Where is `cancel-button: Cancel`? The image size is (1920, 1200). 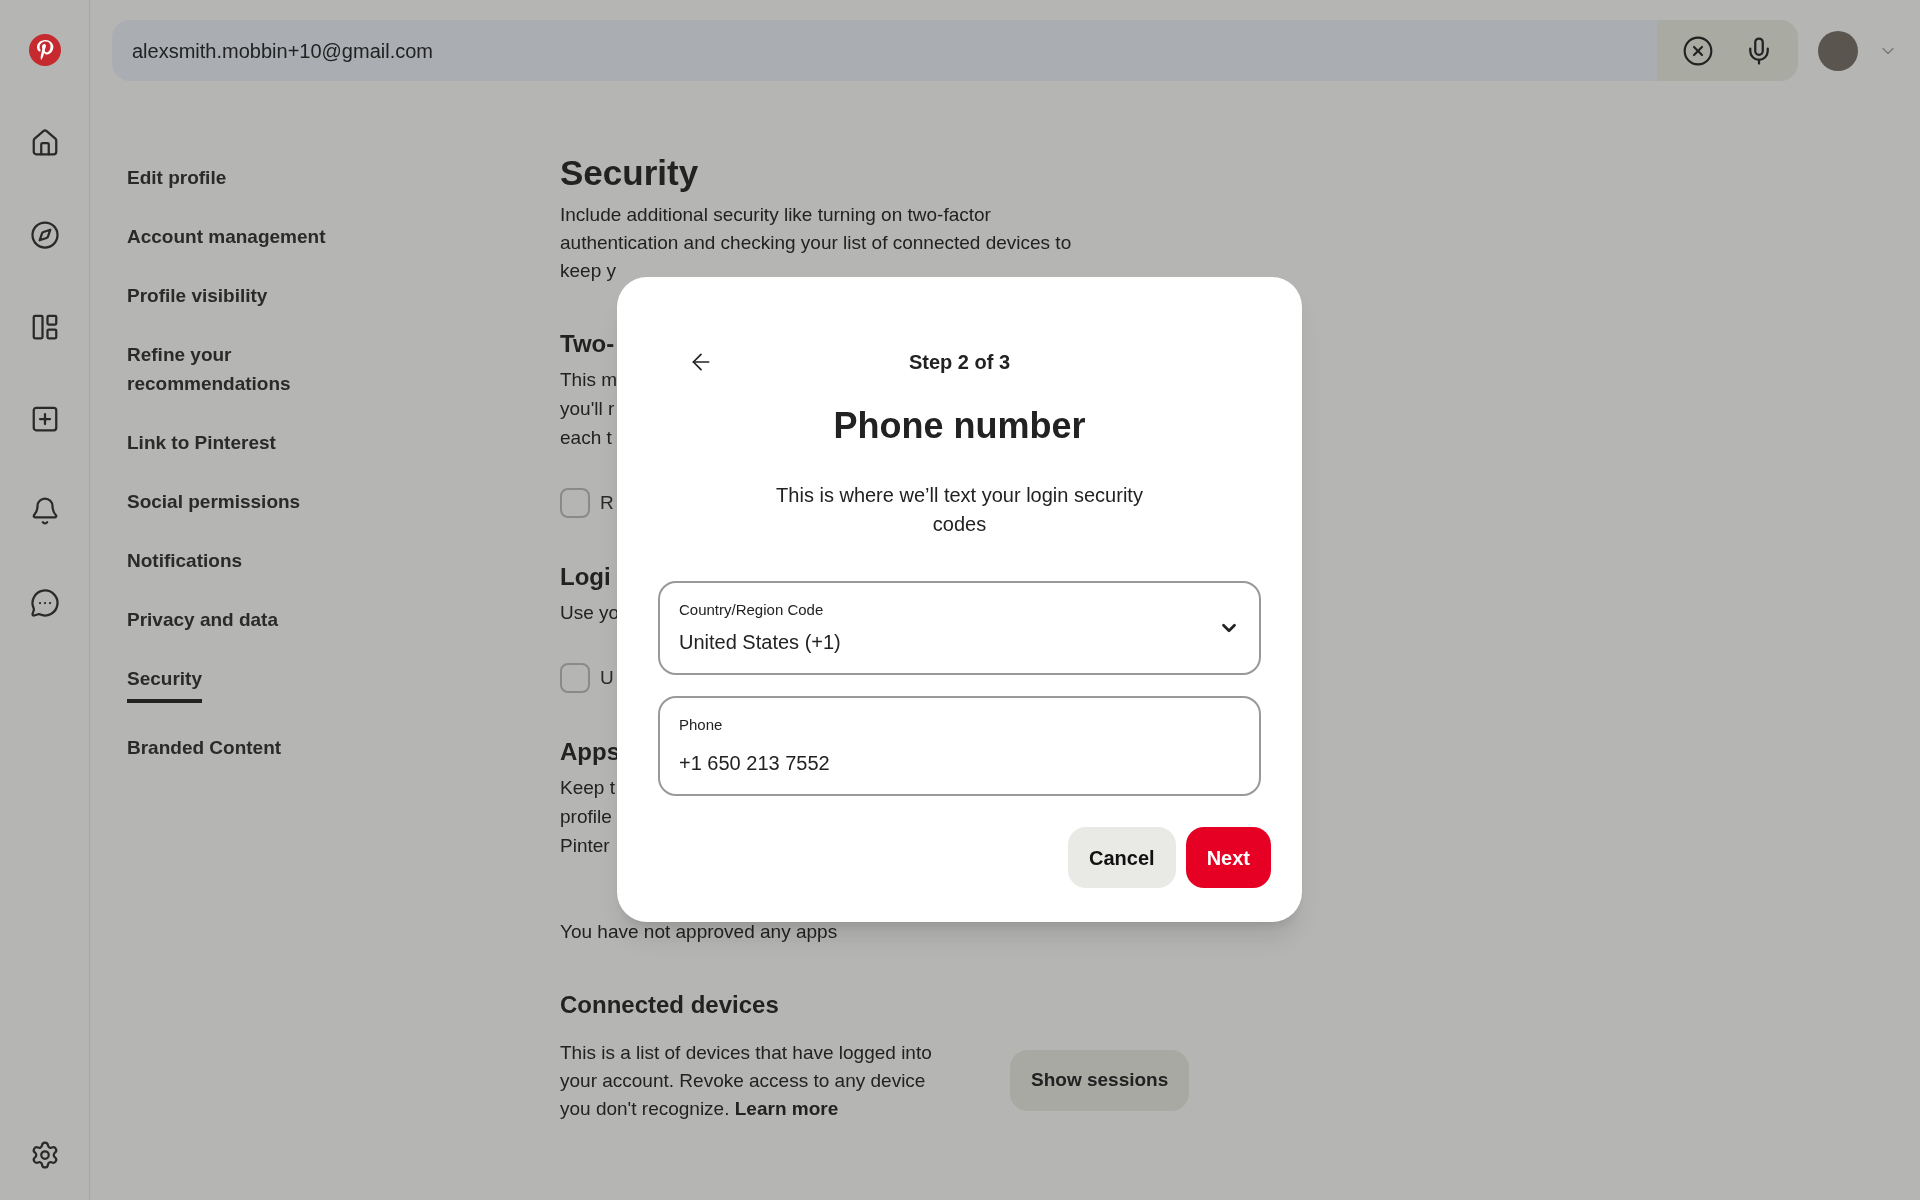
cancel-button: Cancel is located at coordinates (1122, 857).